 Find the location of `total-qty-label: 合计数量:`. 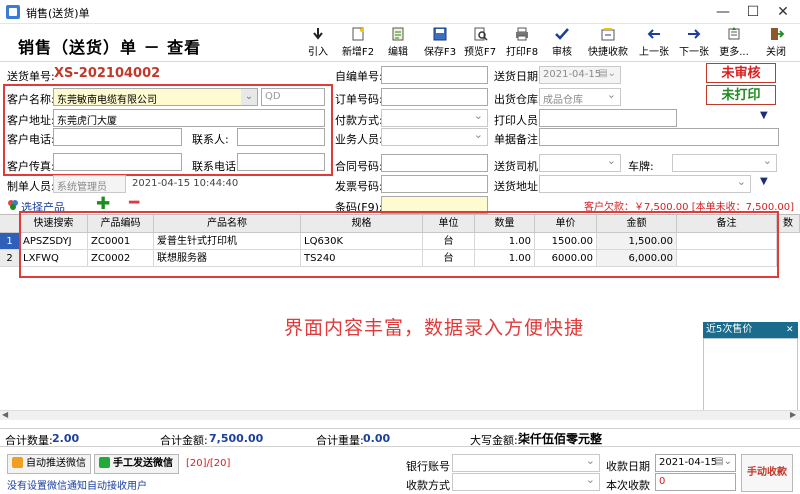

total-qty-label: 合计数量: is located at coordinates (29, 440).